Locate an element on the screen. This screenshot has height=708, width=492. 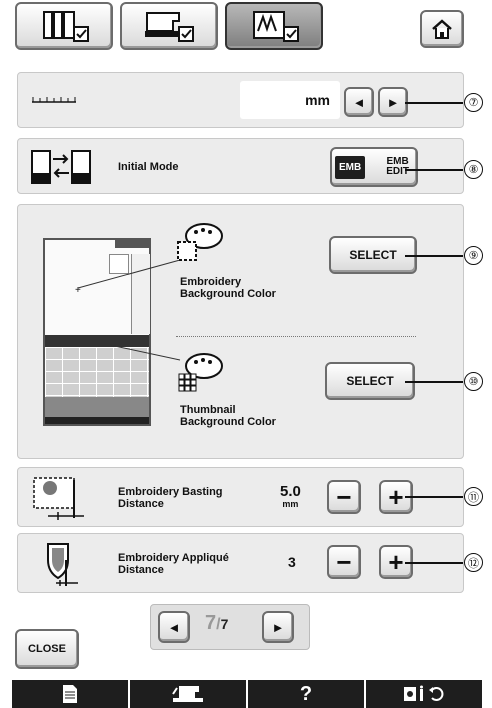
close-button: CLOSE is located at coordinates (47, 649).